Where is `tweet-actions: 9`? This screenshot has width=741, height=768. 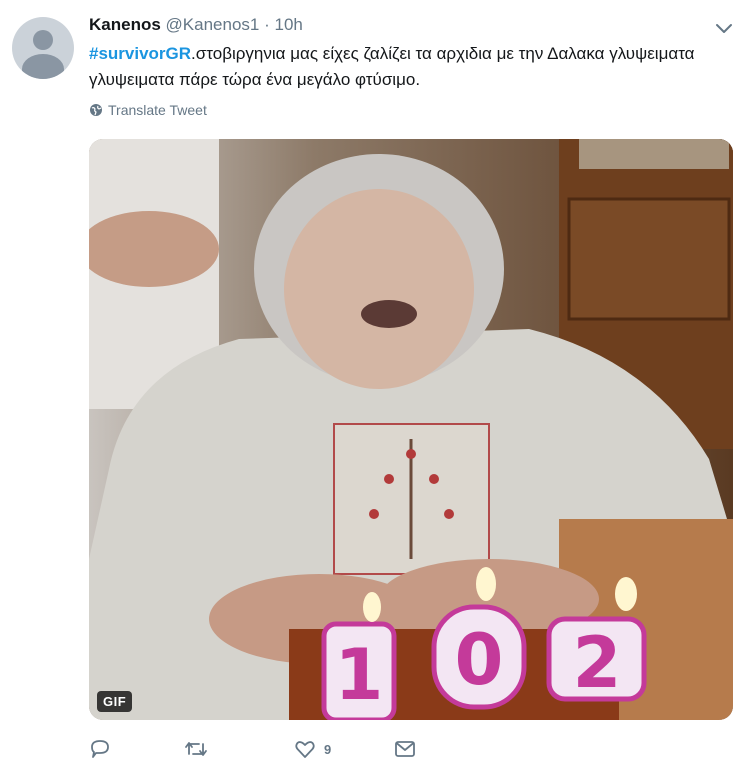
tweet-actions: 9 is located at coordinates (252, 749).